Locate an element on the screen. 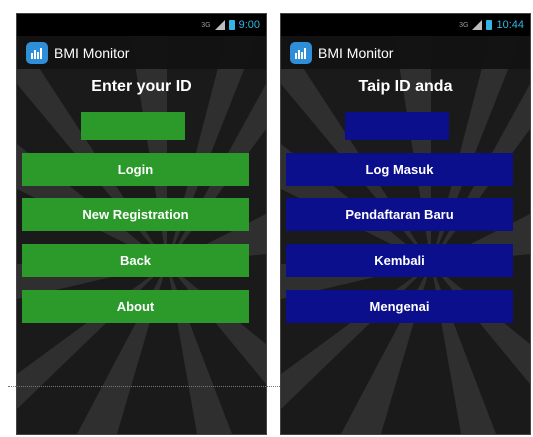 This screenshot has height=437, width=533. dotted-divider is located at coordinates (144, 386).